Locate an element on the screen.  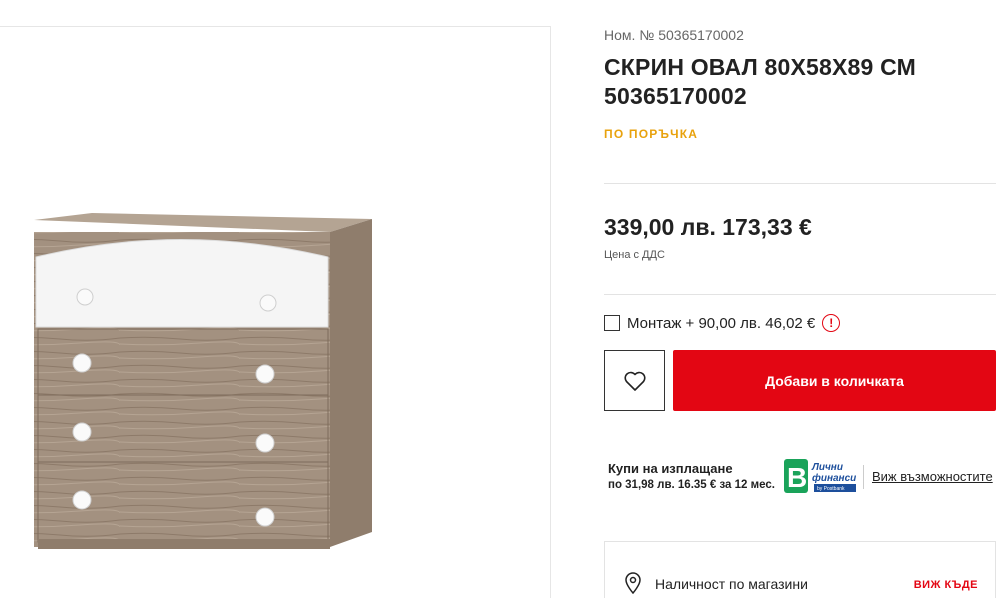
wishlist-button is located at coordinates (634, 380).